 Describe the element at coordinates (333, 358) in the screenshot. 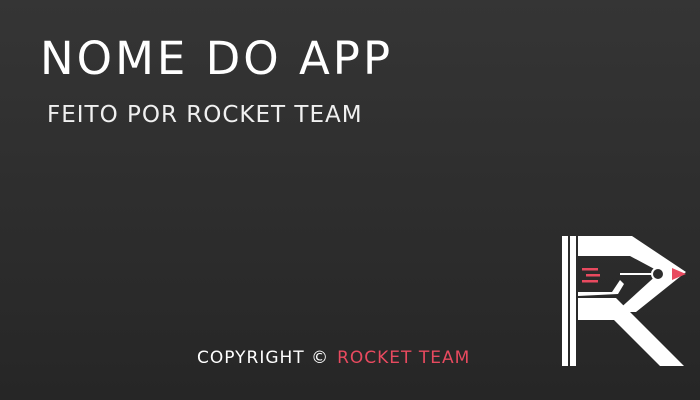

I see `copyright-footer: COPYRIGHT © ROCKET TEAM` at that location.